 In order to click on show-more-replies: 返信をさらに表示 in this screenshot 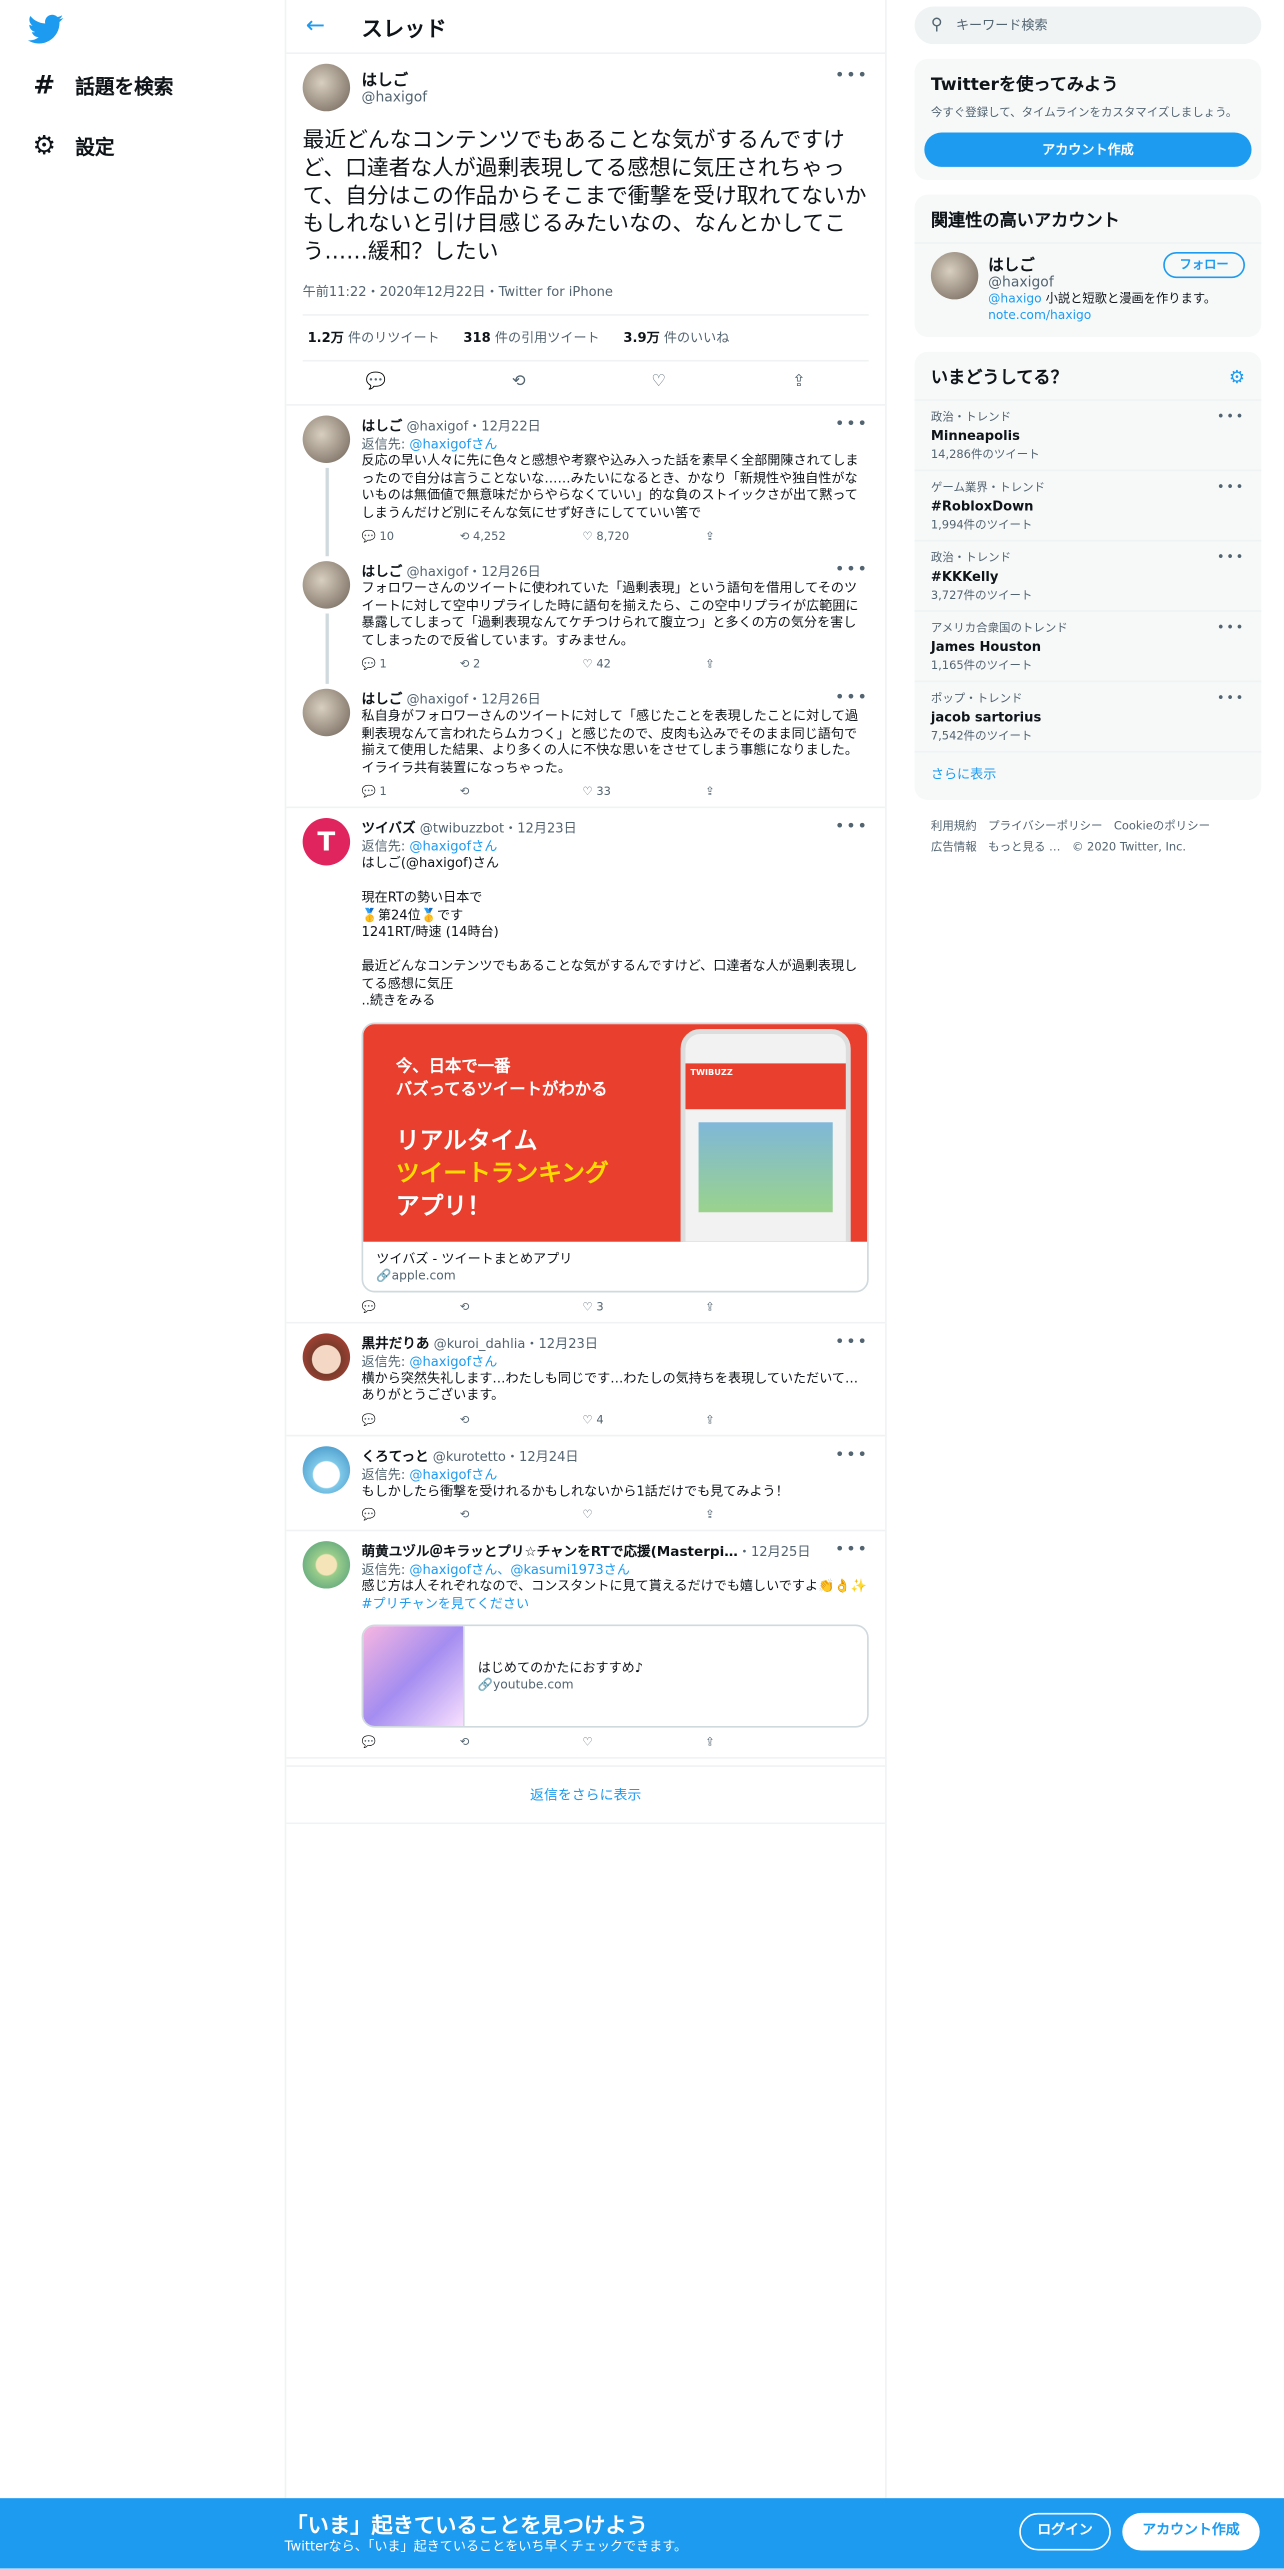, I will do `click(586, 1795)`.